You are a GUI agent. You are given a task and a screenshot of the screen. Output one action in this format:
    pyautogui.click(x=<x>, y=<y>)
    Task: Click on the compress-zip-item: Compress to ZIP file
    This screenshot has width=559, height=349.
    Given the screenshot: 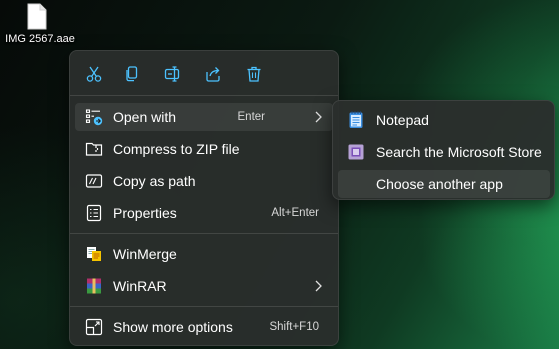 What is the action you would take?
    pyautogui.click(x=204, y=149)
    